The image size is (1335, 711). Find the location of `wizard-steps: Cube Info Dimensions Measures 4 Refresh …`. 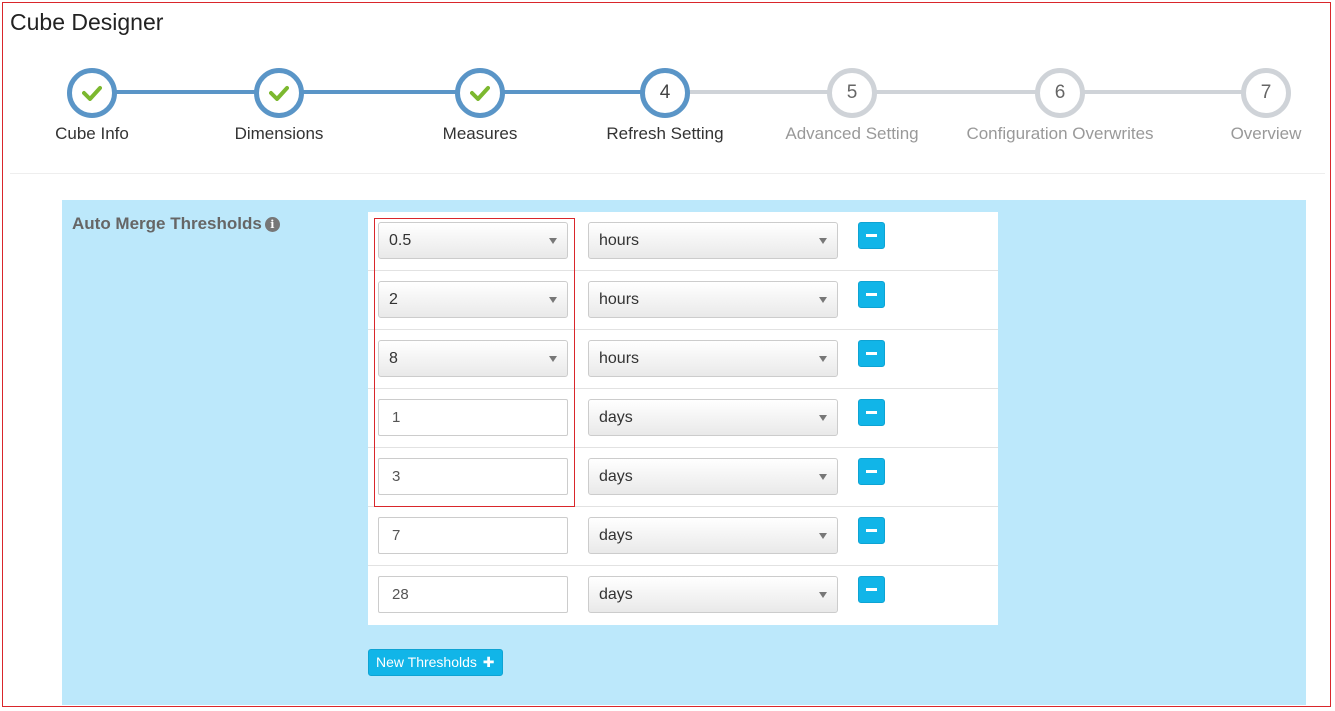

wizard-steps: Cube Info Dimensions Measures 4 Refresh … is located at coordinates (667, 112).